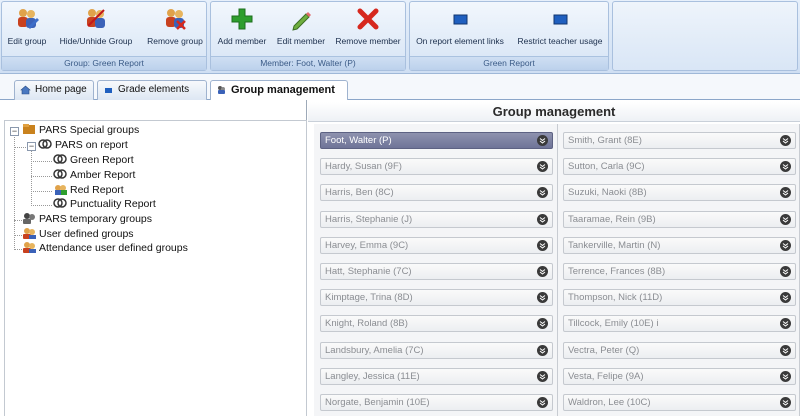 This screenshot has width=800, height=416. What do you see at coordinates (27, 41) in the screenshot?
I see `edit-group-label: Edit group` at bounding box center [27, 41].